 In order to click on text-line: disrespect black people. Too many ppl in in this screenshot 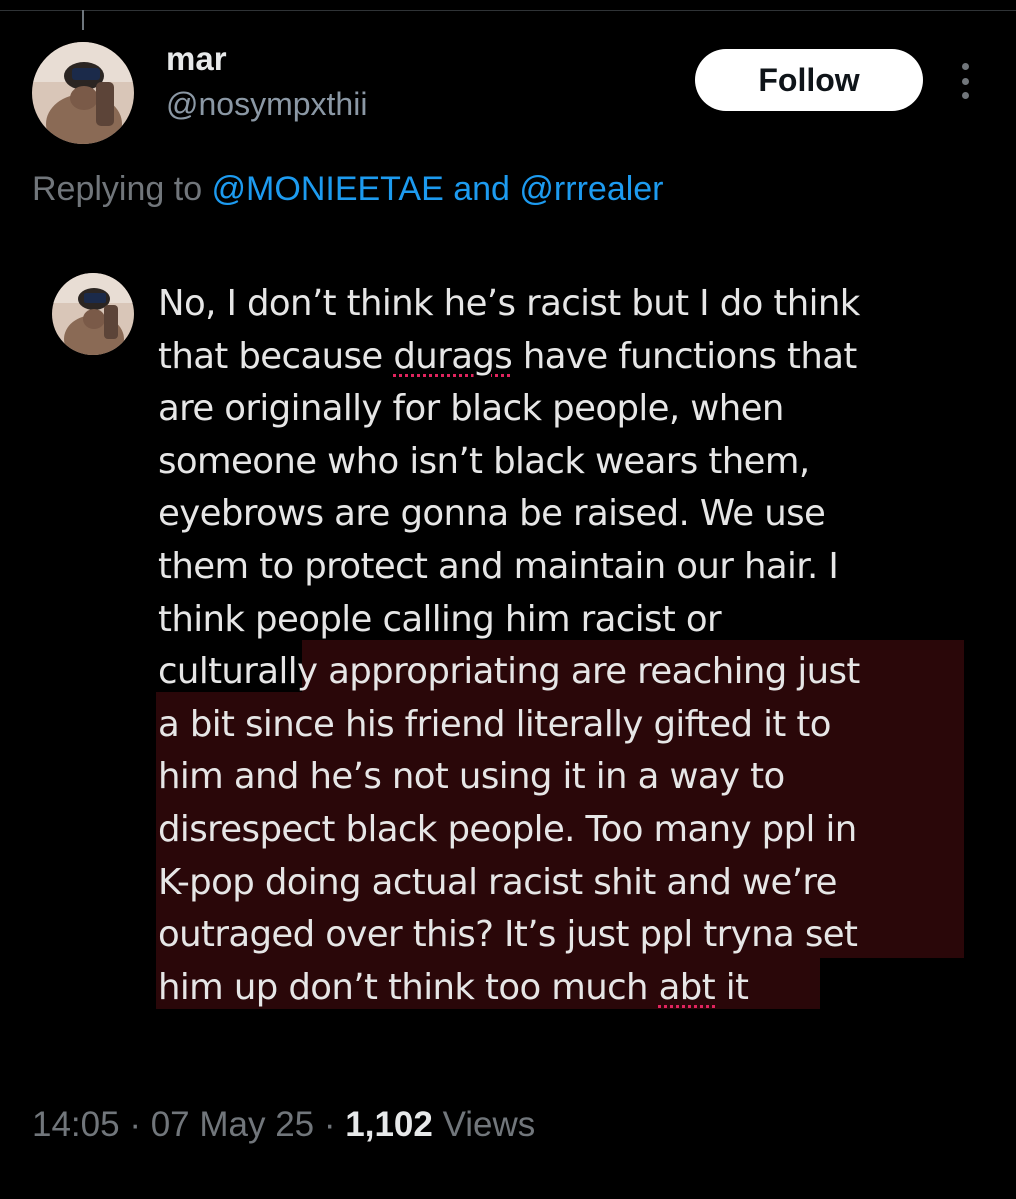, I will do `click(507, 829)`.